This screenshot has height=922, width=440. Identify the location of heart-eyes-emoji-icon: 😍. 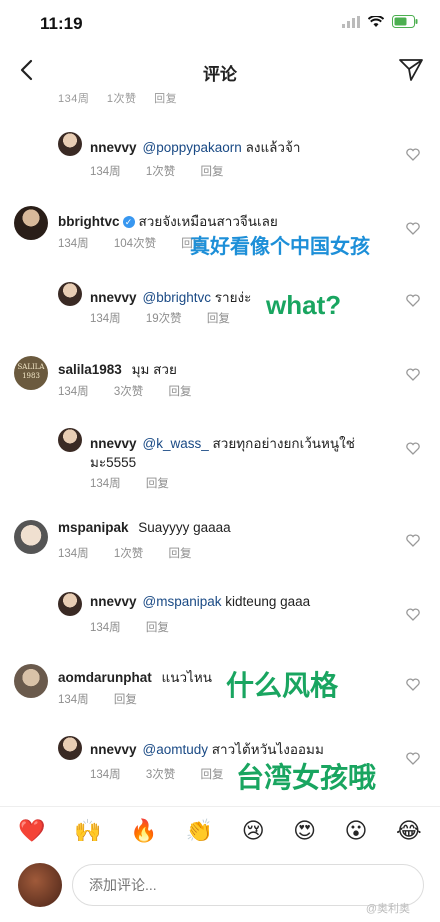
(304, 831).